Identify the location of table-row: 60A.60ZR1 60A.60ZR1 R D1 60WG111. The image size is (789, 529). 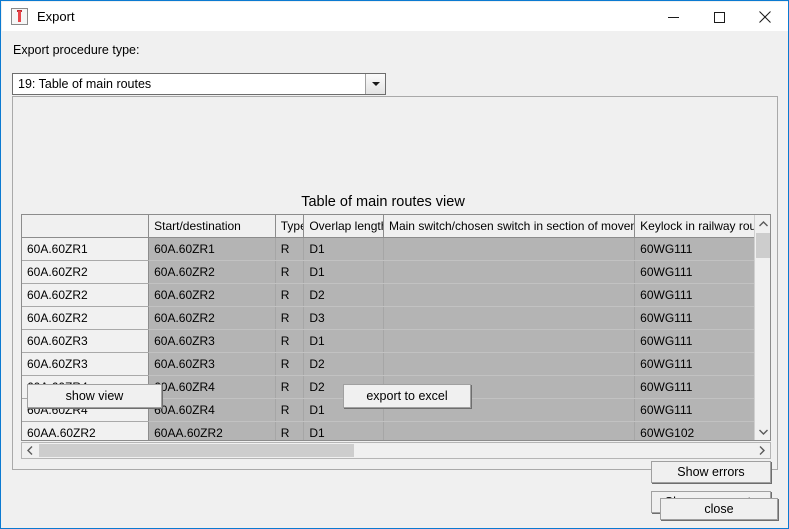
(396, 249).